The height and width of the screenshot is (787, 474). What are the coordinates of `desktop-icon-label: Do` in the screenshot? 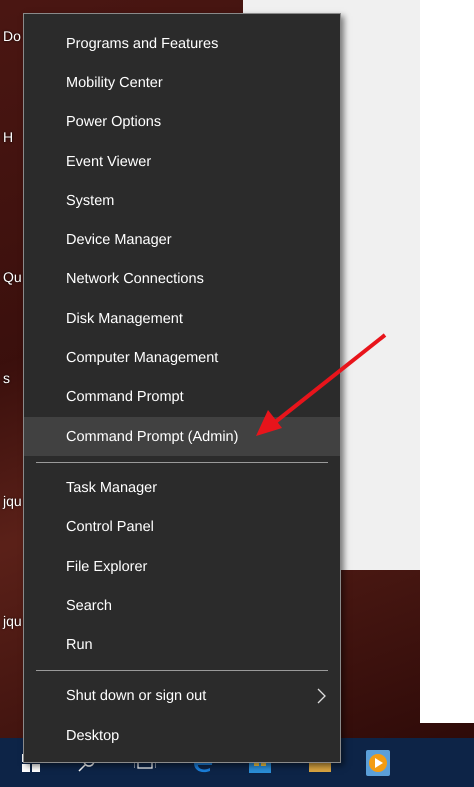 It's located at (12, 36).